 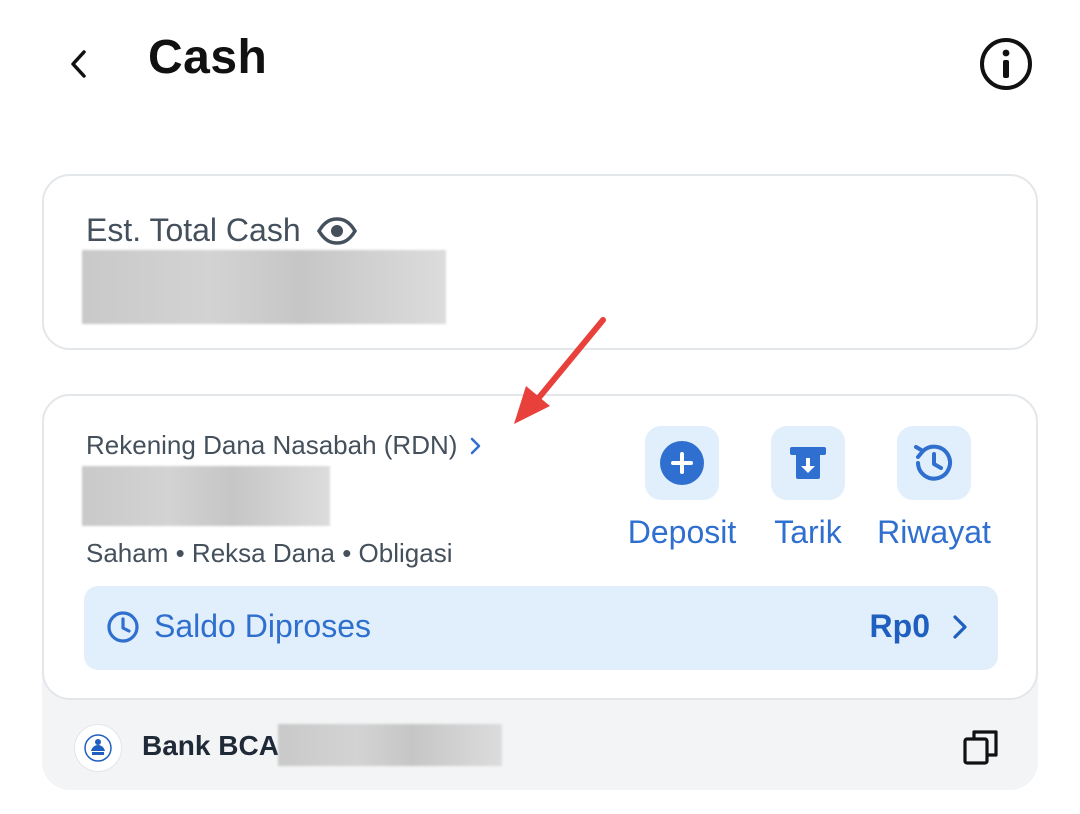 I want to click on total-cash-label-row: Est. Total Cash, so click(x=221, y=230).